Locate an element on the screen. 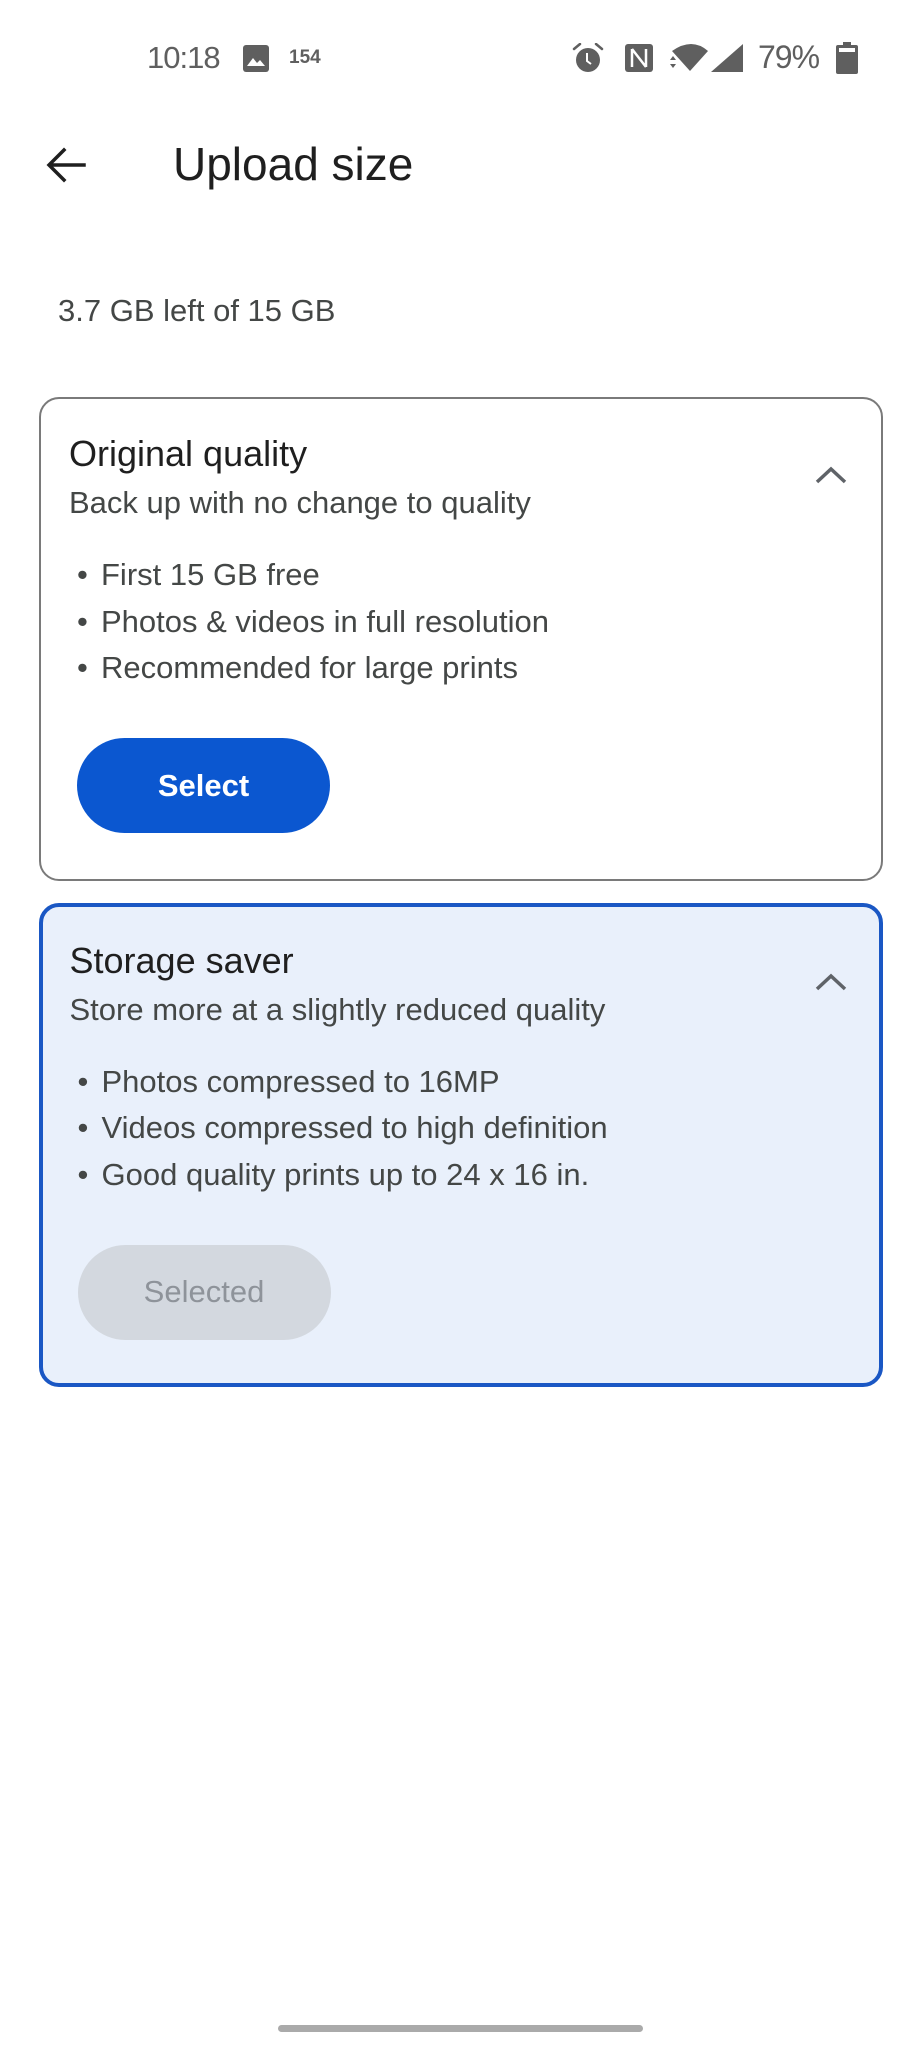  list-item: • Photos & videos in full resolution is located at coordinates (313, 621).